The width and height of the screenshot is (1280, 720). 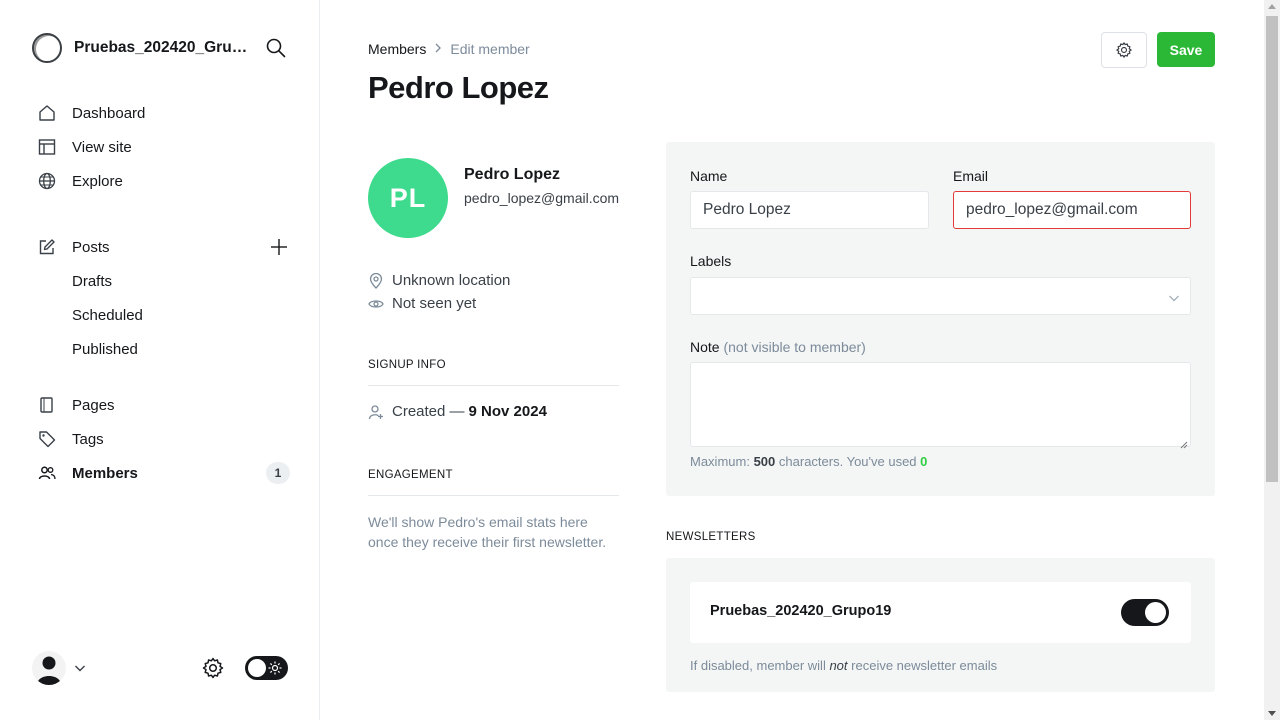 What do you see at coordinates (408, 198) in the screenshot?
I see `member-avatar: PL` at bounding box center [408, 198].